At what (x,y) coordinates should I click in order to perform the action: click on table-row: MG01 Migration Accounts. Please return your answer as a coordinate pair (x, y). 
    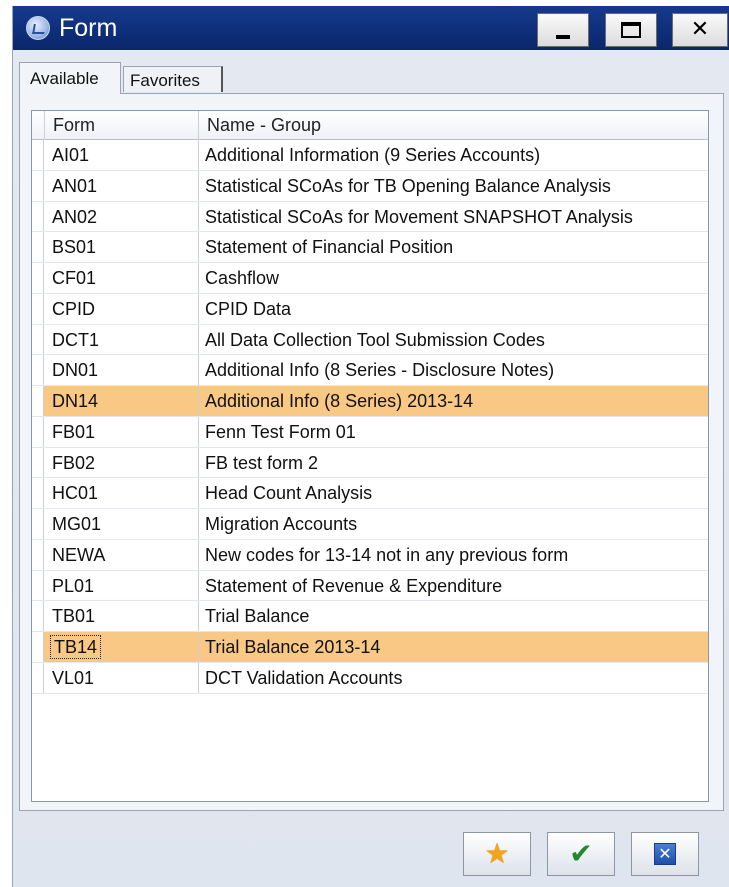
    Looking at the image, I should click on (370, 524).